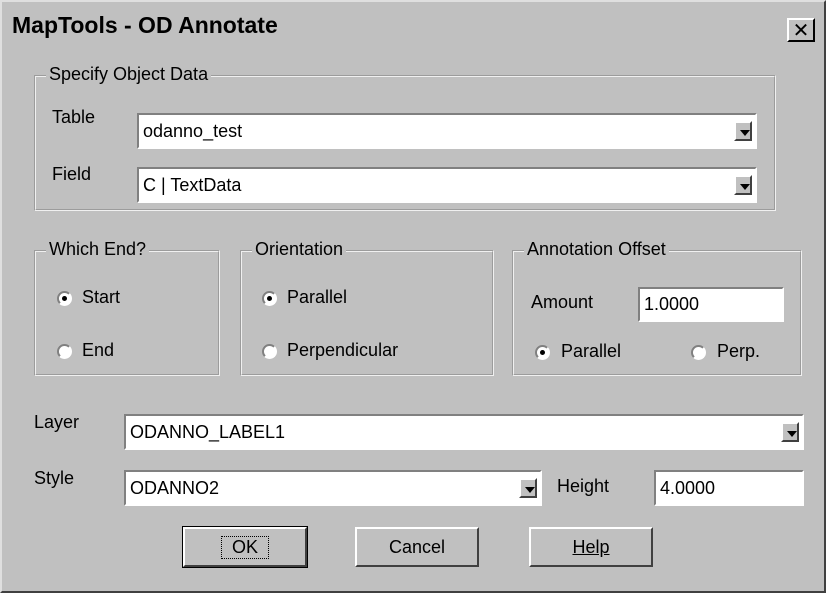 This screenshot has height=593, width=826. I want to click on which-end-legend: Which End?, so click(98, 249).